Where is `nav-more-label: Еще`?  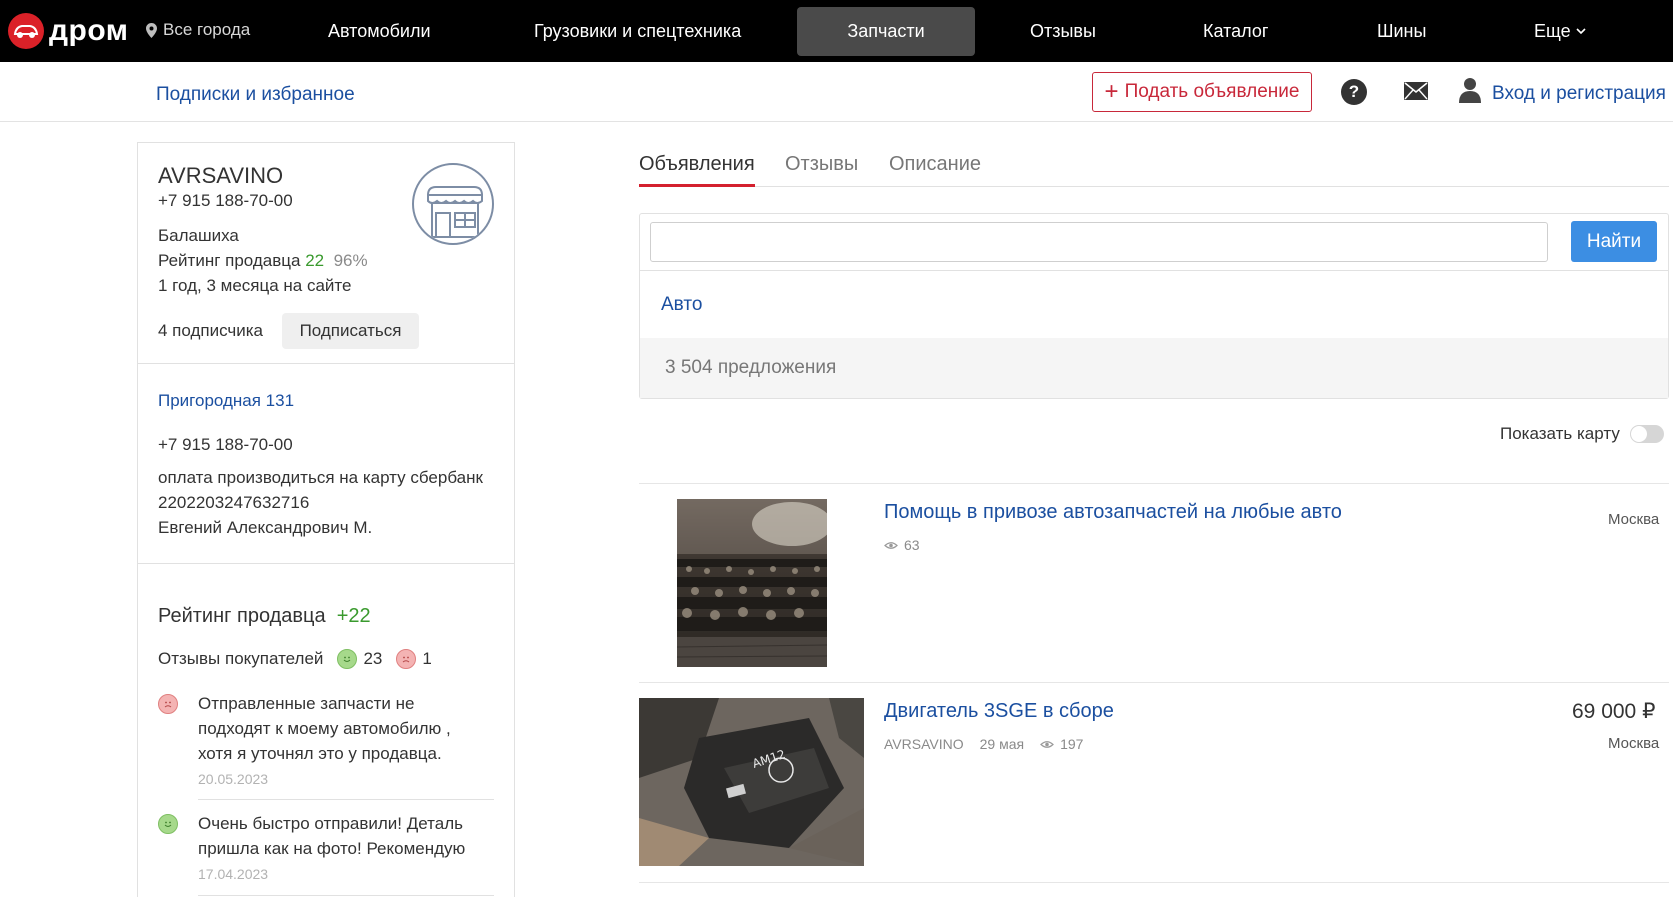
nav-more-label: Еще is located at coordinates (1552, 31).